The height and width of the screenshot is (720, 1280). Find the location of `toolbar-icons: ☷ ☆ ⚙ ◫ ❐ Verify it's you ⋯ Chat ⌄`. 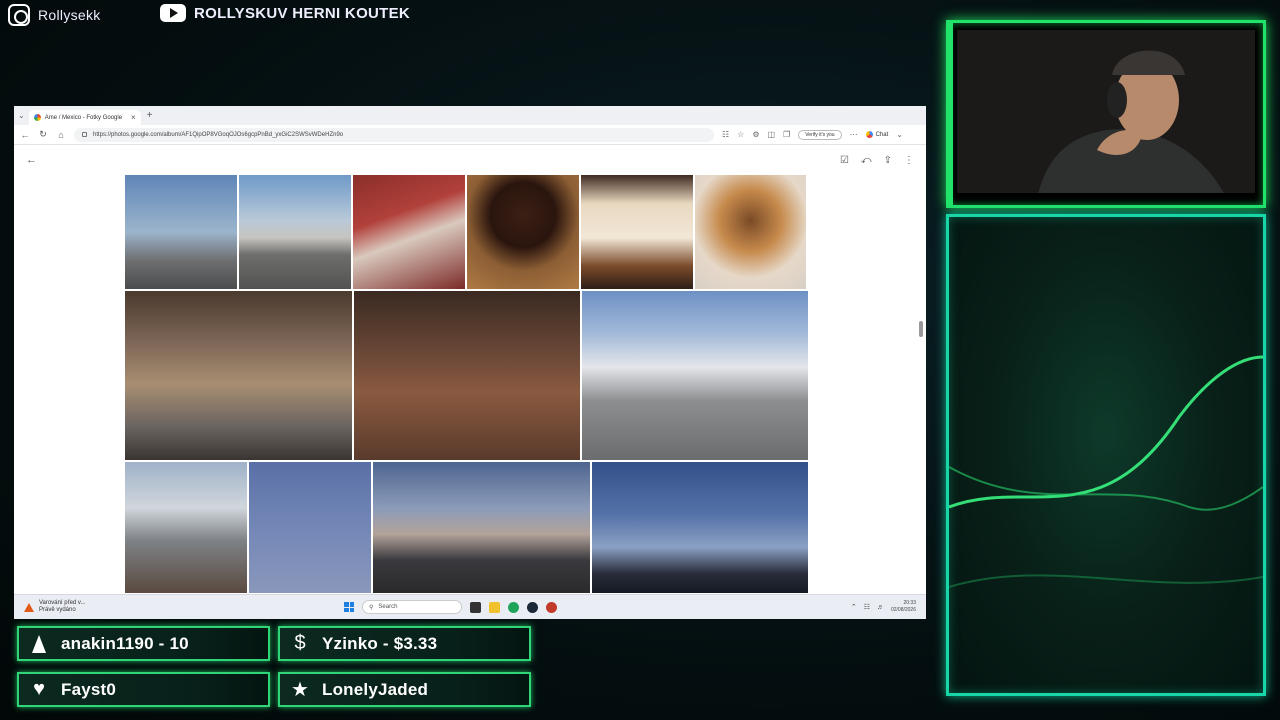

toolbar-icons: ☷ ☆ ⚙ ◫ ❐ Verify it's you ⋯ Chat ⌄ is located at coordinates (812, 134).